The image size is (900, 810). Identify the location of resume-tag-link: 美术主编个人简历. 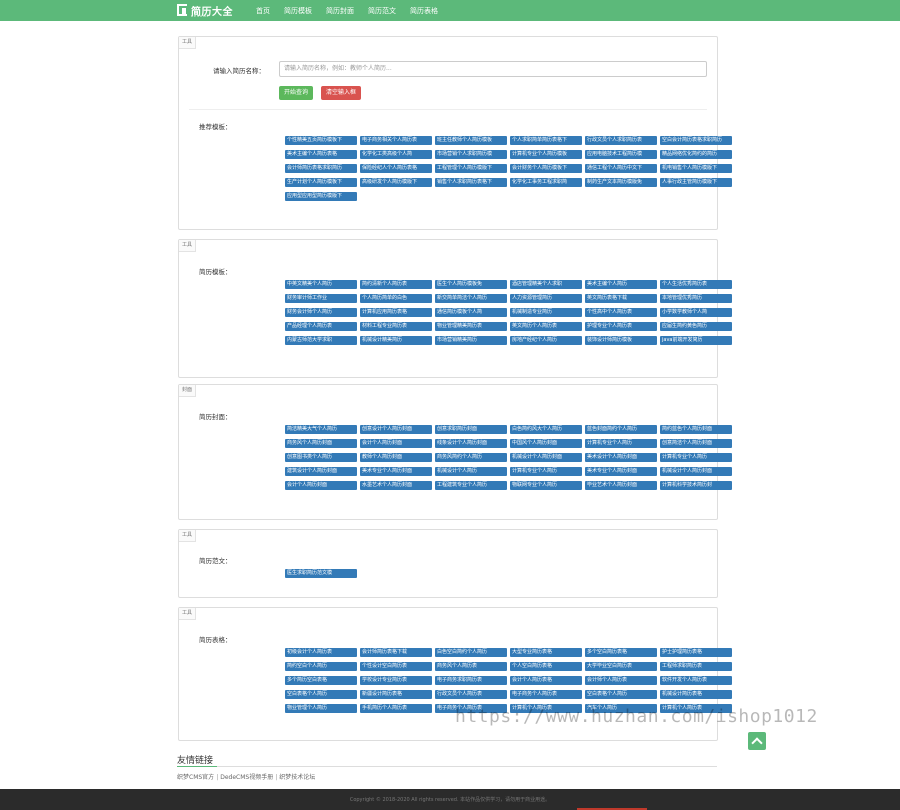
(621, 284).